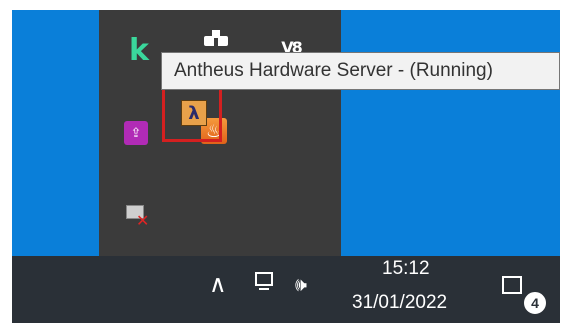 This screenshot has width=566, height=323. I want to click on antheus-hardware-server-icon: λ, so click(194, 113).